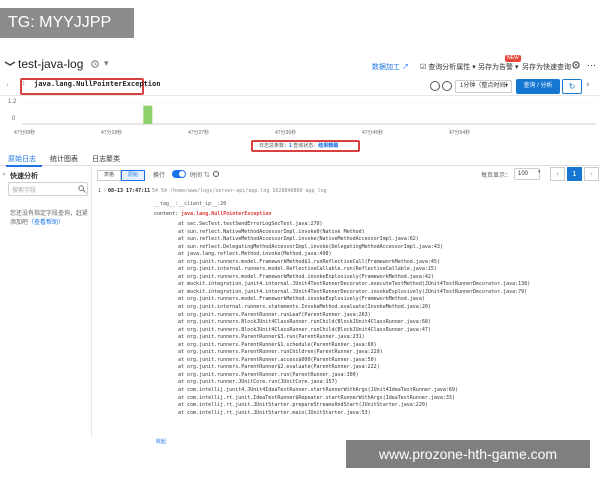 The image size is (600, 480). I want to click on per-page-select: 100, so click(527, 174).